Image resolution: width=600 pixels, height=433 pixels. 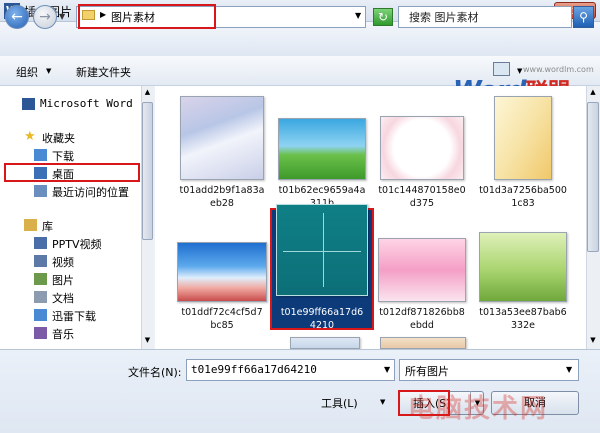 What do you see at coordinates (90, 192) in the screenshot?
I see `nav-item-label: 最近访问的位置` at bounding box center [90, 192].